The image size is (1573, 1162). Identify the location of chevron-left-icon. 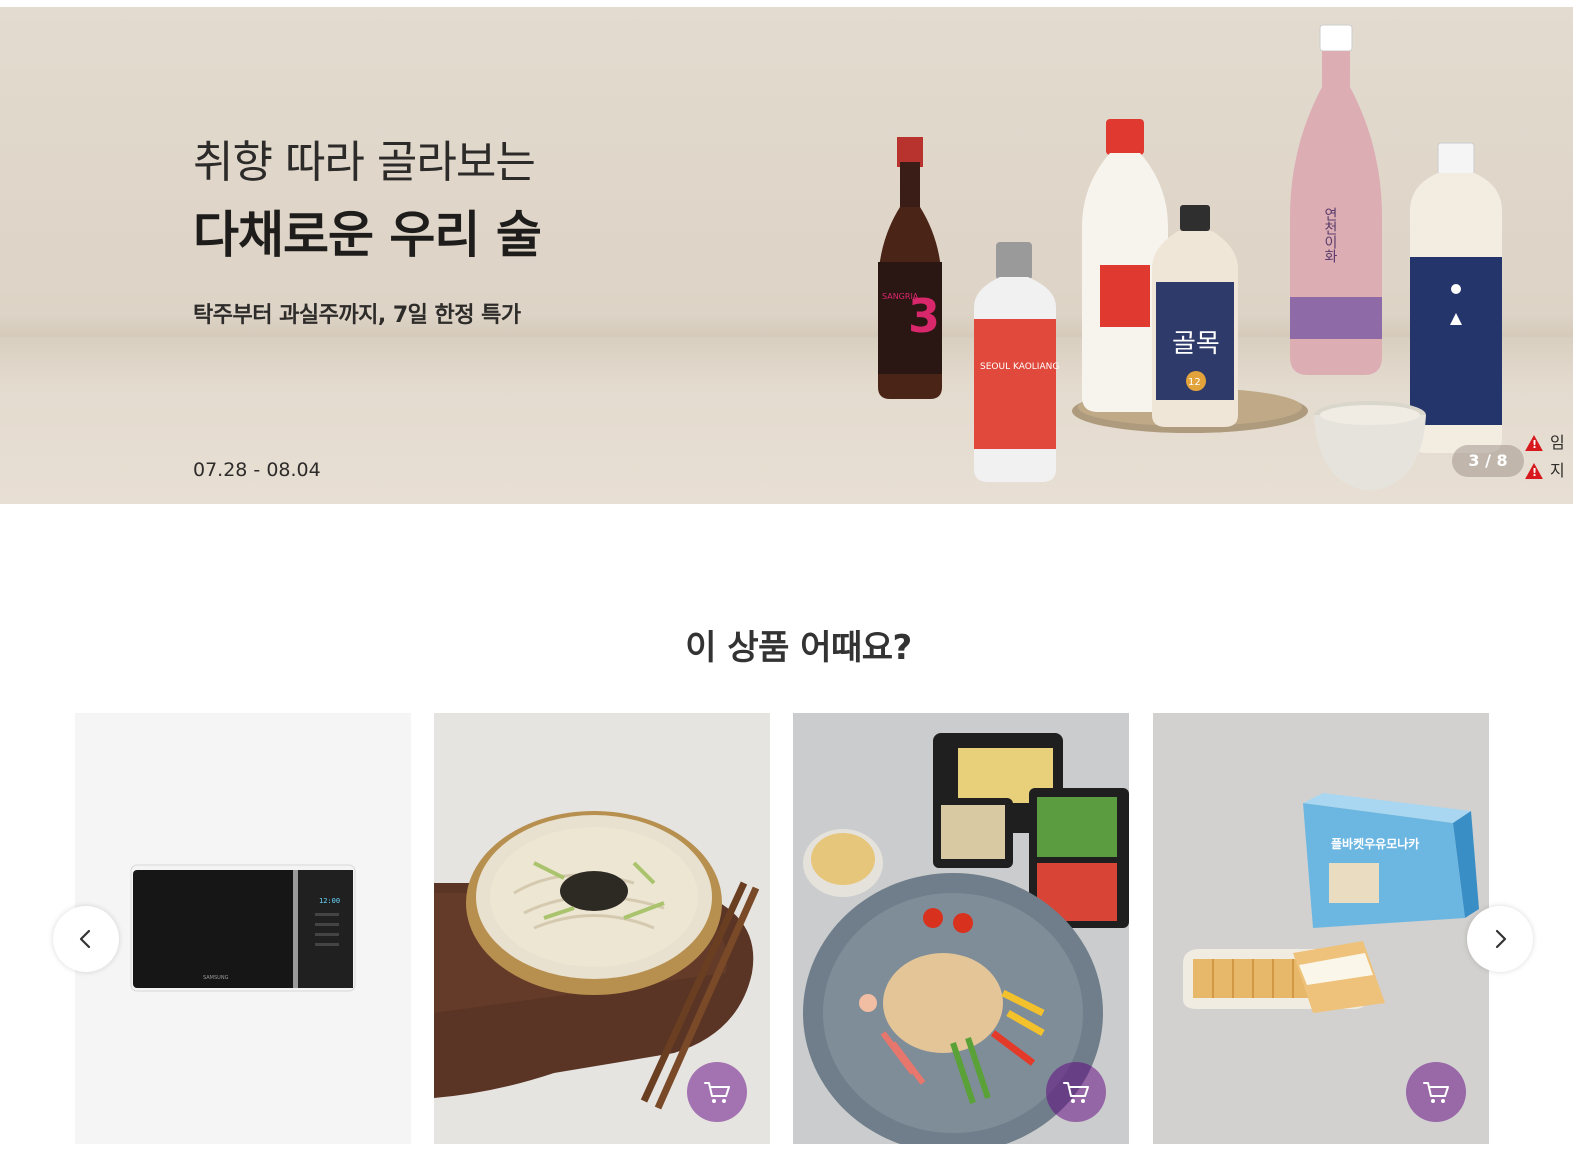
(85, 939).